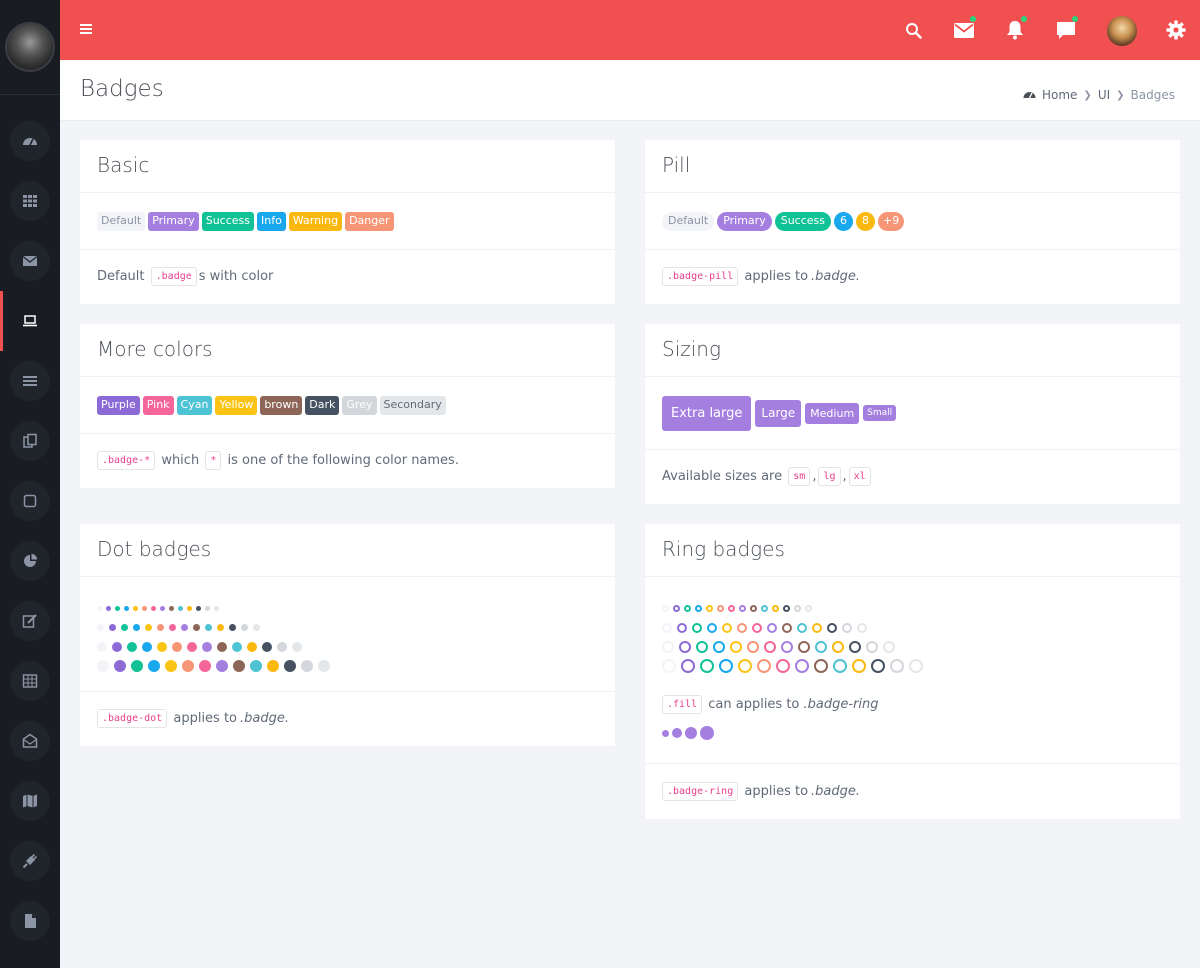  What do you see at coordinates (122, 89) in the screenshot?
I see `page-title: Badges` at bounding box center [122, 89].